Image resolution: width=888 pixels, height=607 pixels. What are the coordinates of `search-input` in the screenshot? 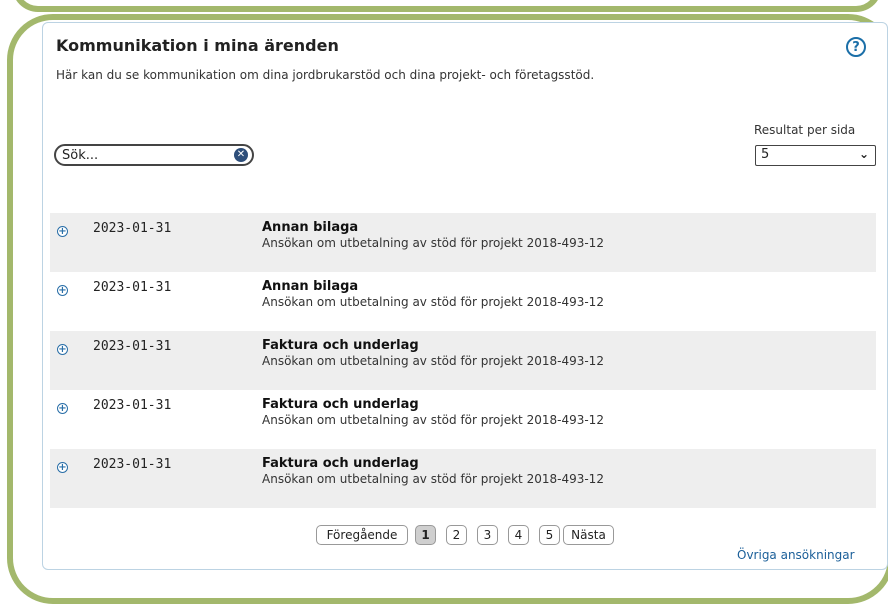 It's located at (142, 155).